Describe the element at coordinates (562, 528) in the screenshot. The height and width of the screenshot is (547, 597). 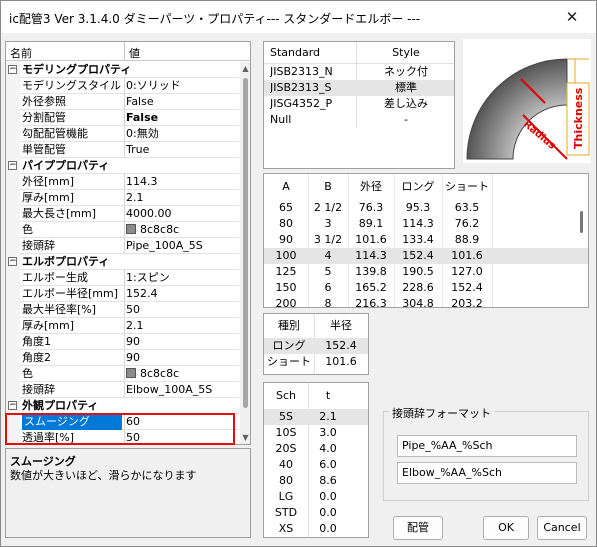
I see `cancel-button: Cancel` at that location.